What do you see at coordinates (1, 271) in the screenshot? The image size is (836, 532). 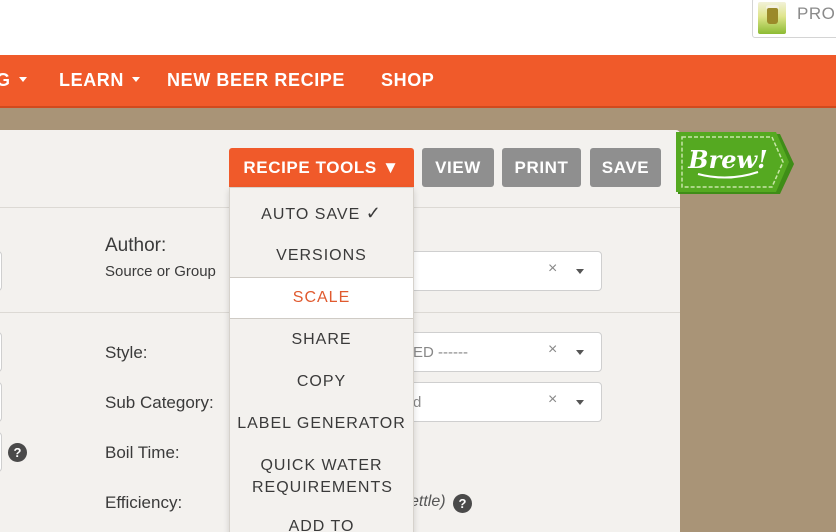 I see `recipe-name-field` at bounding box center [1, 271].